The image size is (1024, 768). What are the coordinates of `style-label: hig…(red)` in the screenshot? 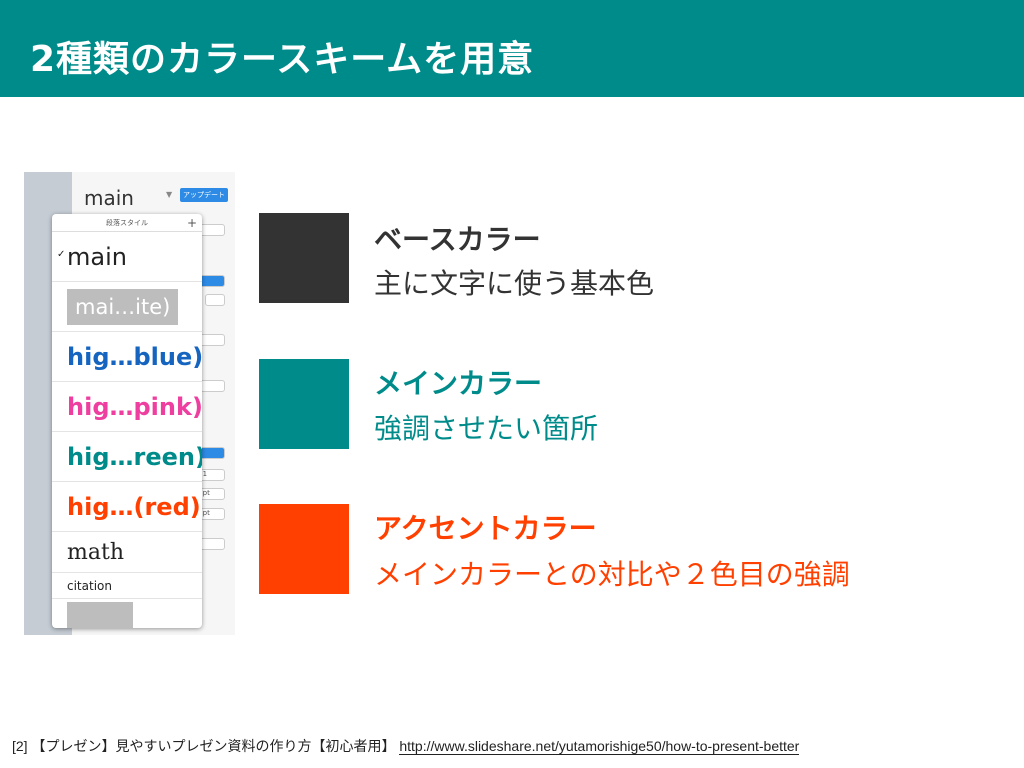 It's located at (134, 506).